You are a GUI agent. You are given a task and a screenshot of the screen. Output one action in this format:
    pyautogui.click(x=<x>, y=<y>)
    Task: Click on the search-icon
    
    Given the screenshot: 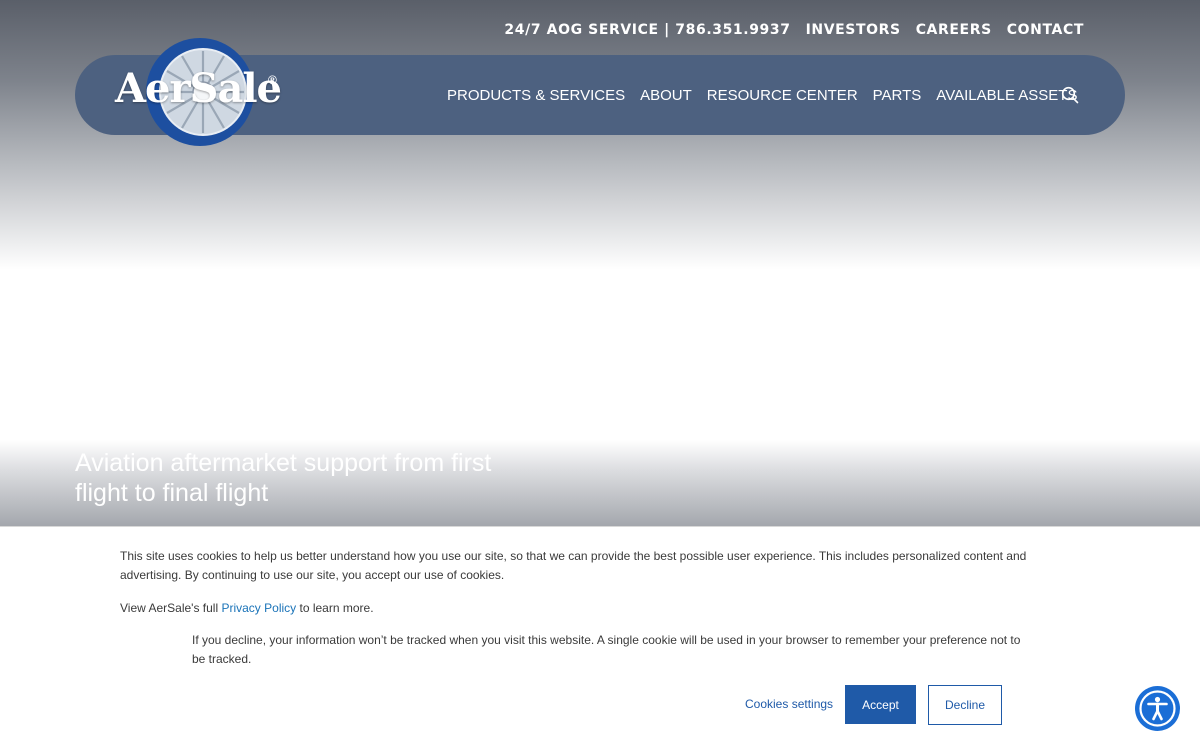 What is the action you would take?
    pyautogui.click(x=1070, y=95)
    